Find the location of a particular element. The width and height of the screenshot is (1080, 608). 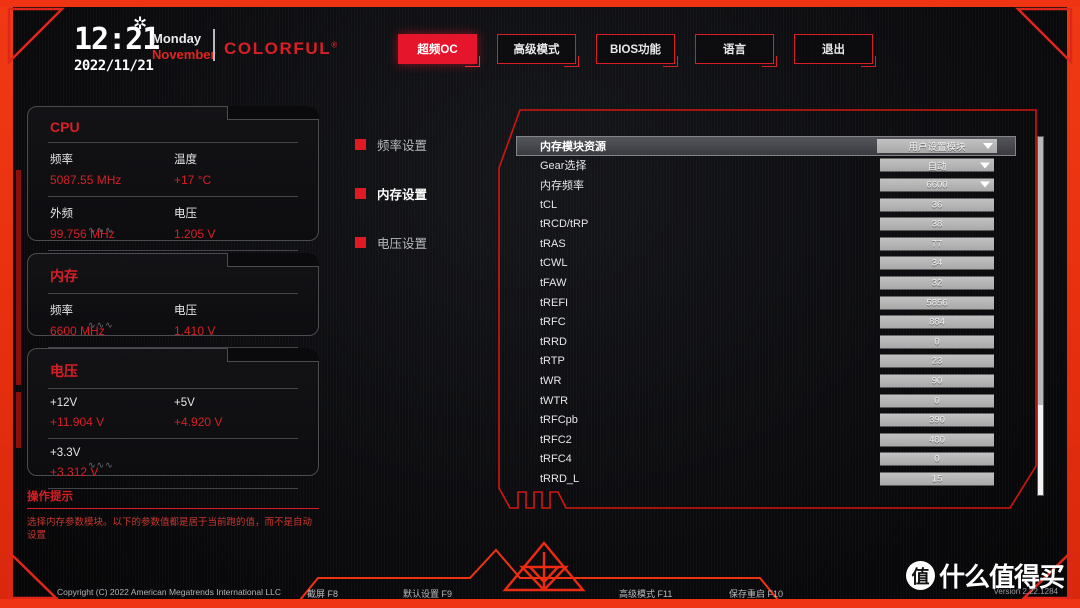

setting-row: tRTP 23 is located at coordinates (766, 362).